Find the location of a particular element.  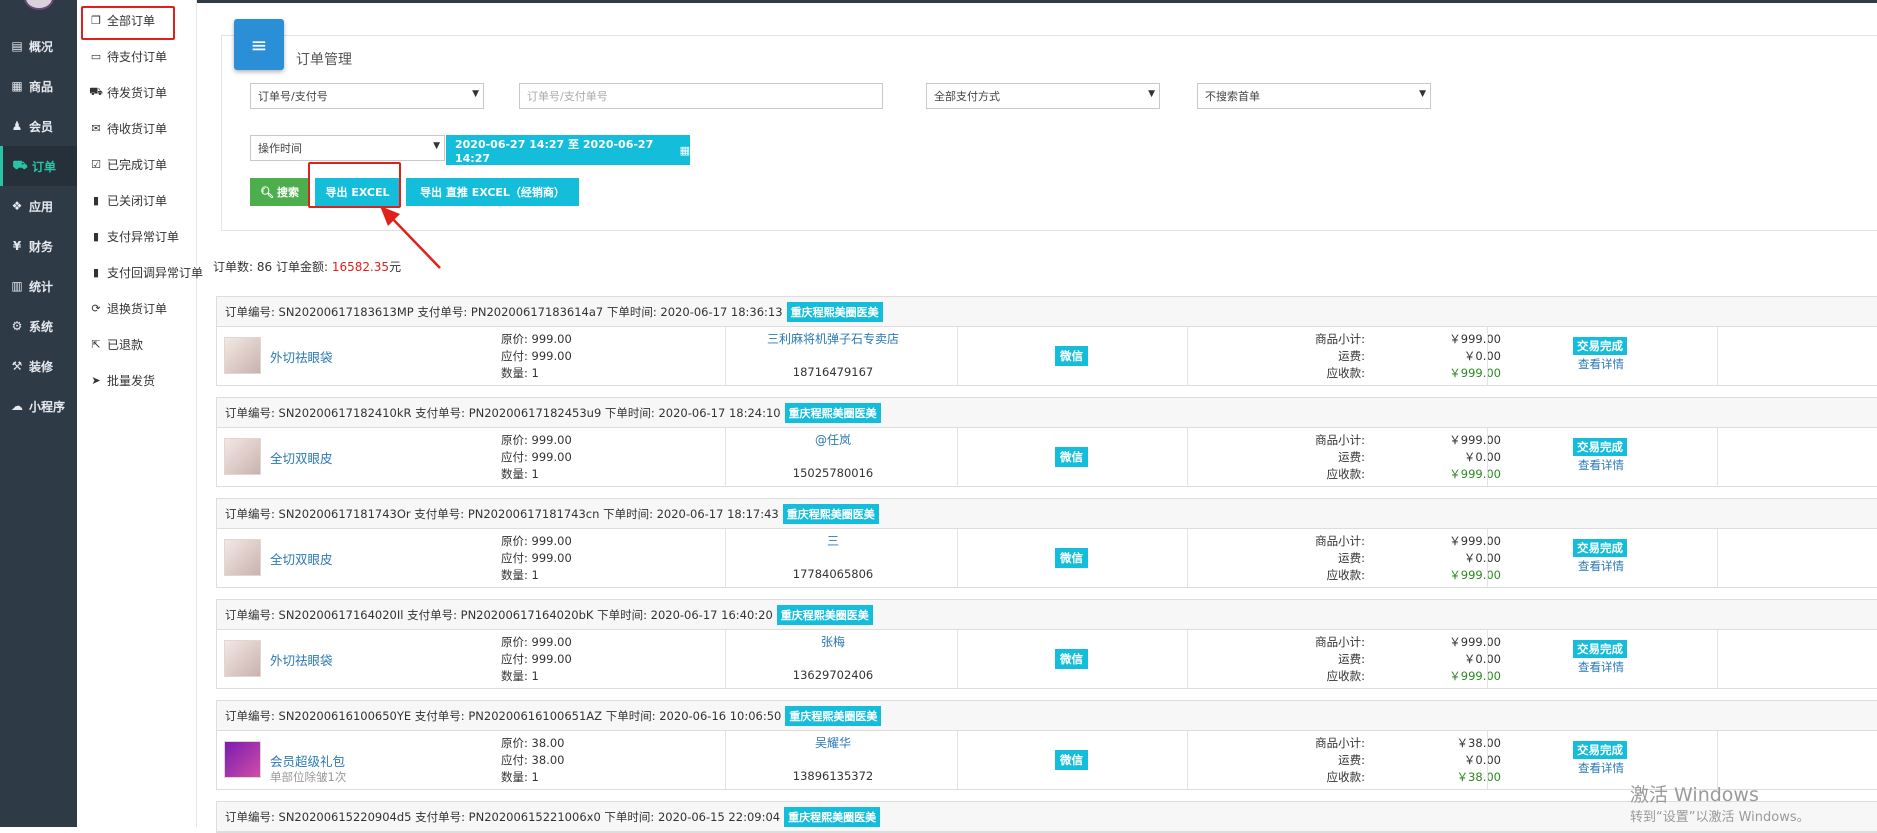

receivable-value: ￥999.00 is located at coordinates (1475, 373).